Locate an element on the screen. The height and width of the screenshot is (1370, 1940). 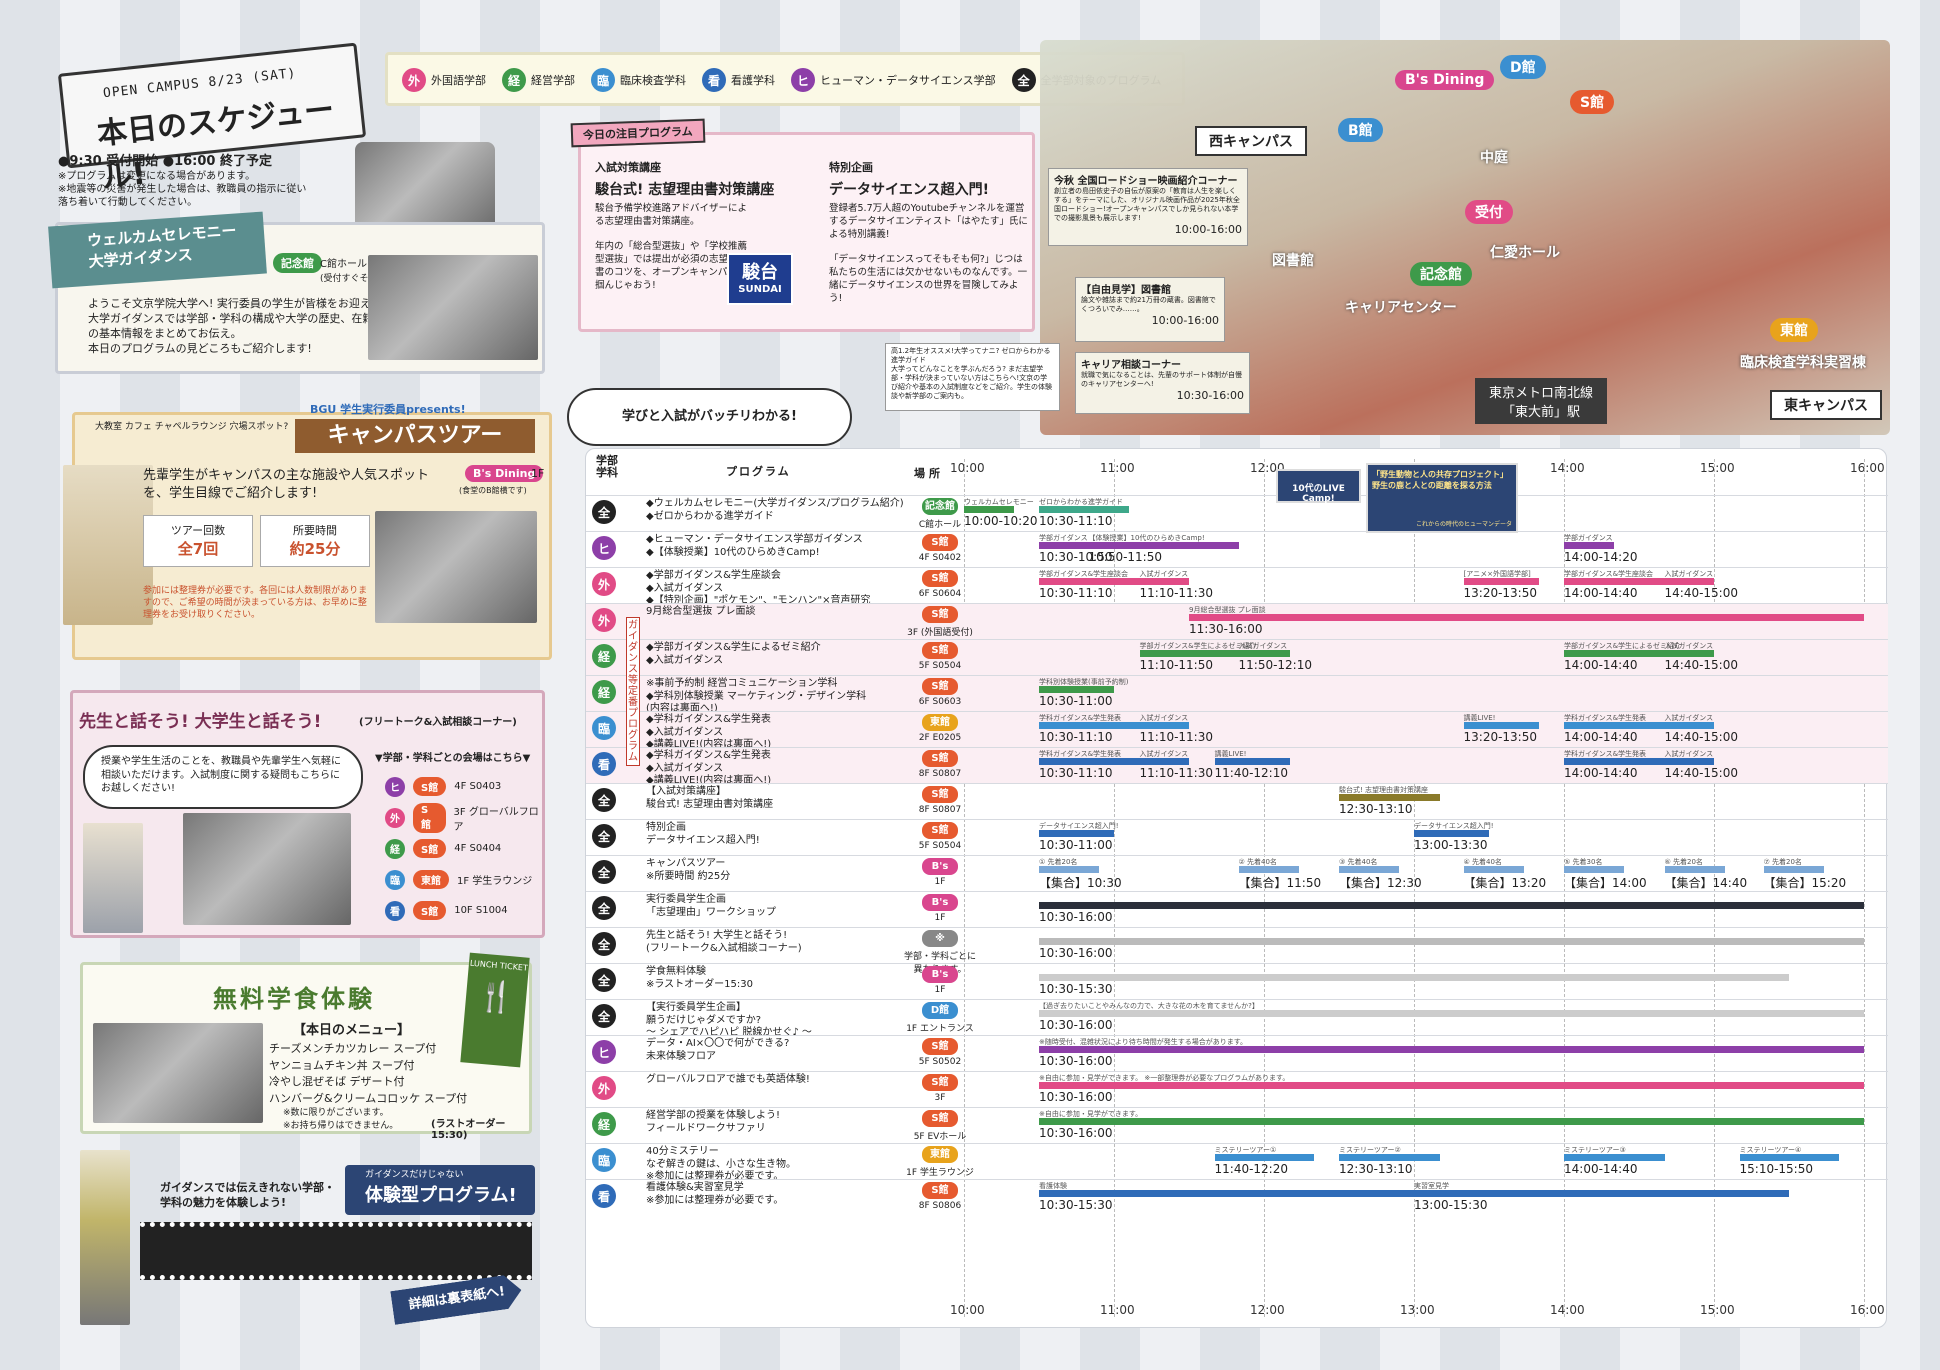
guidance-vertical-label: ガイダンス等定番プログラム is located at coordinates (633, 691).